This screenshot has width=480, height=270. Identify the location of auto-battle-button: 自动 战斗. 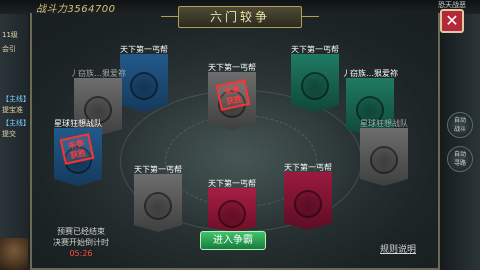
(460, 125).